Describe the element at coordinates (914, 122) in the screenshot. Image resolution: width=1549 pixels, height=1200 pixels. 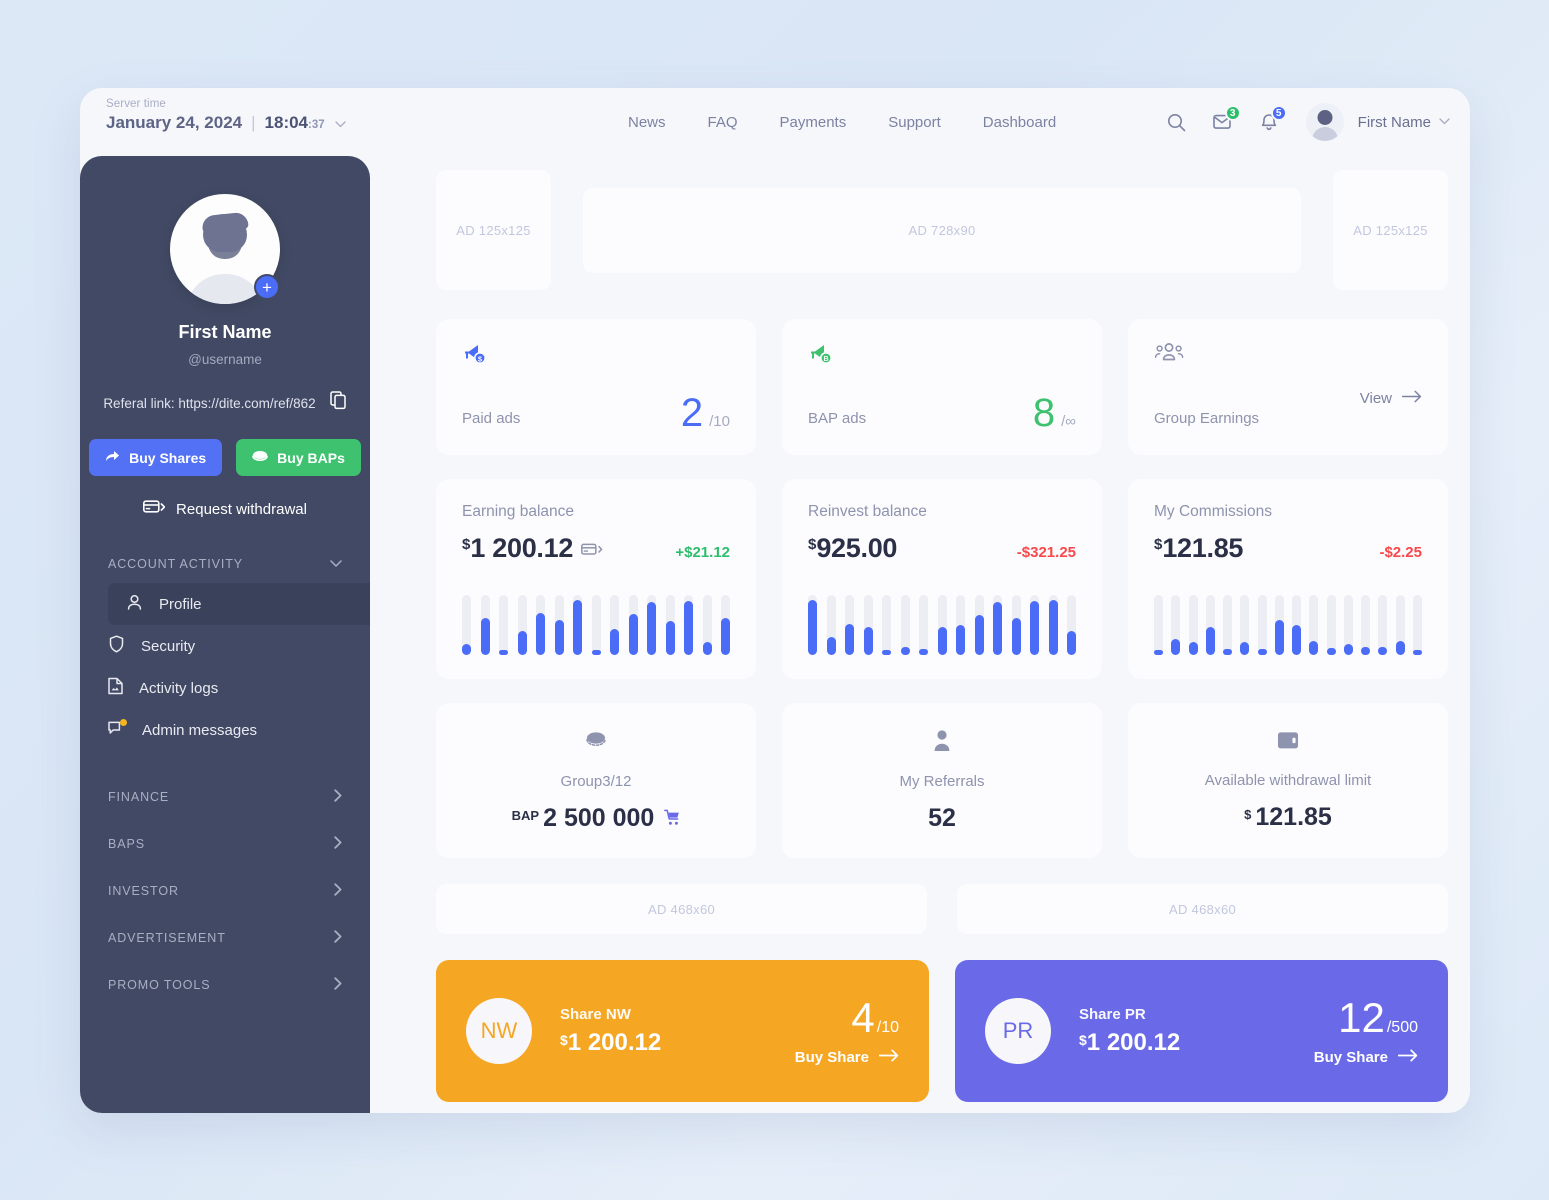
I see `nav-item-support: Support` at that location.